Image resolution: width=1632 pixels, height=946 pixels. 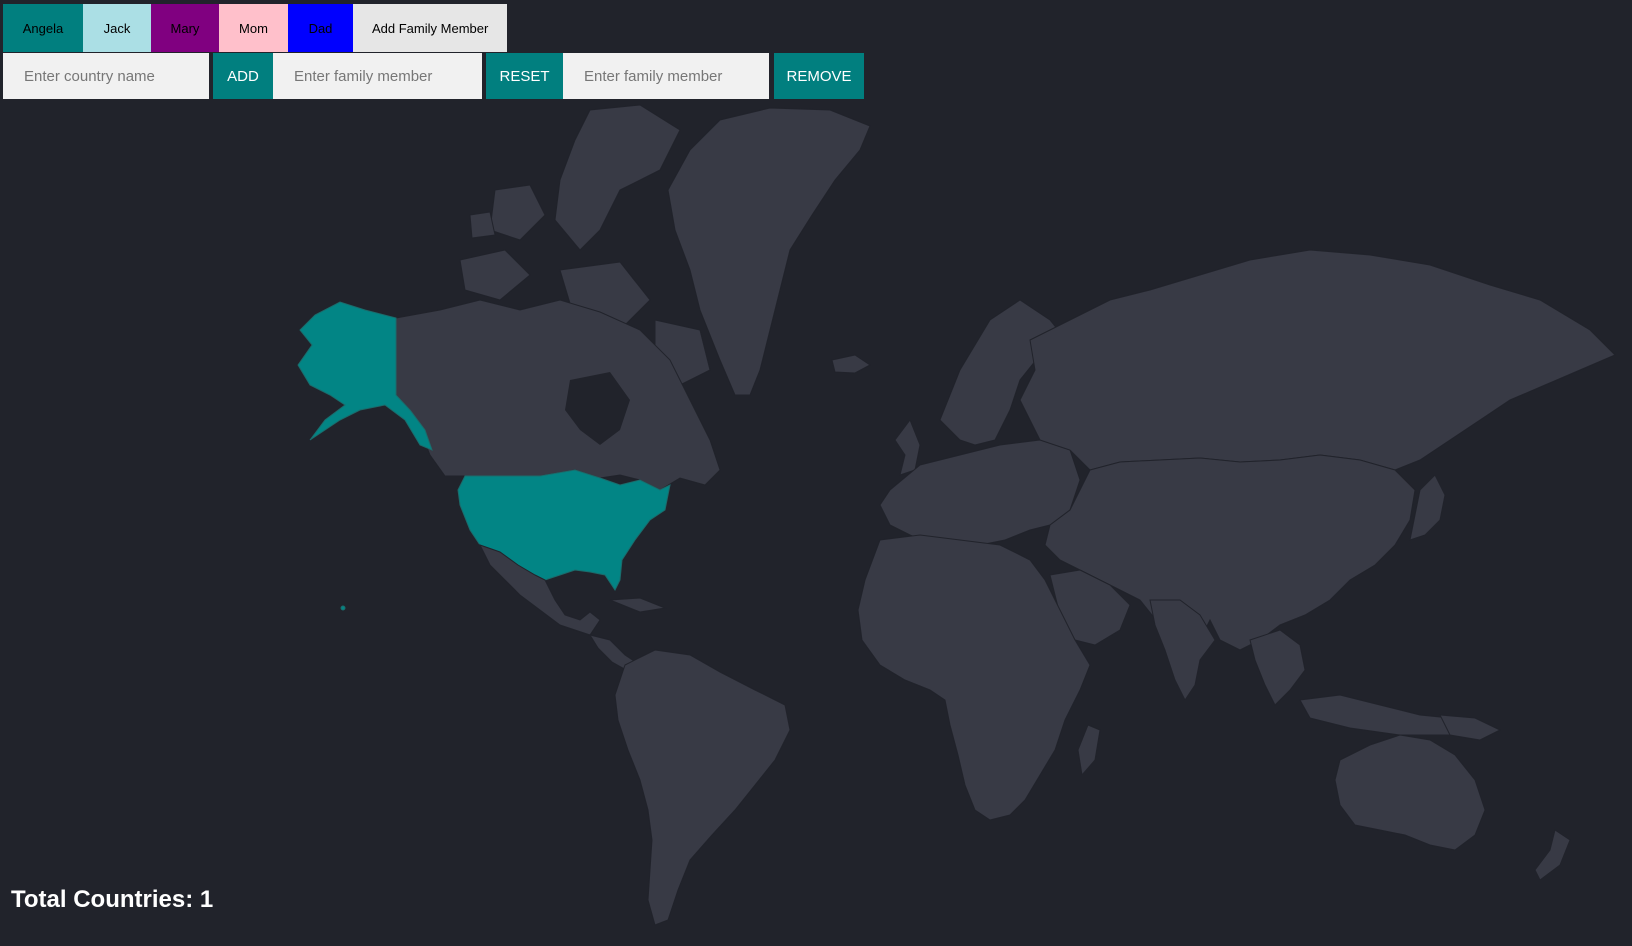 I want to click on country-russia, so click(x=1317, y=360).